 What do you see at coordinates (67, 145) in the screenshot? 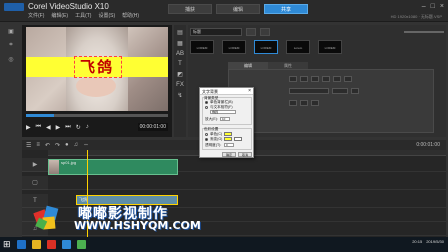
I see `record-icon: ●` at bounding box center [67, 145].